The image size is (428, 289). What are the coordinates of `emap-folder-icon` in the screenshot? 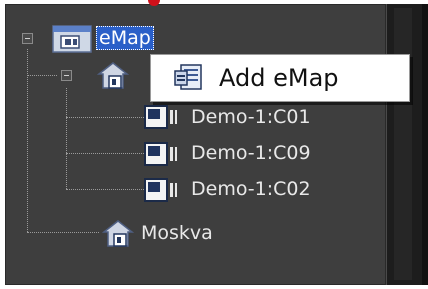 It's located at (72, 39).